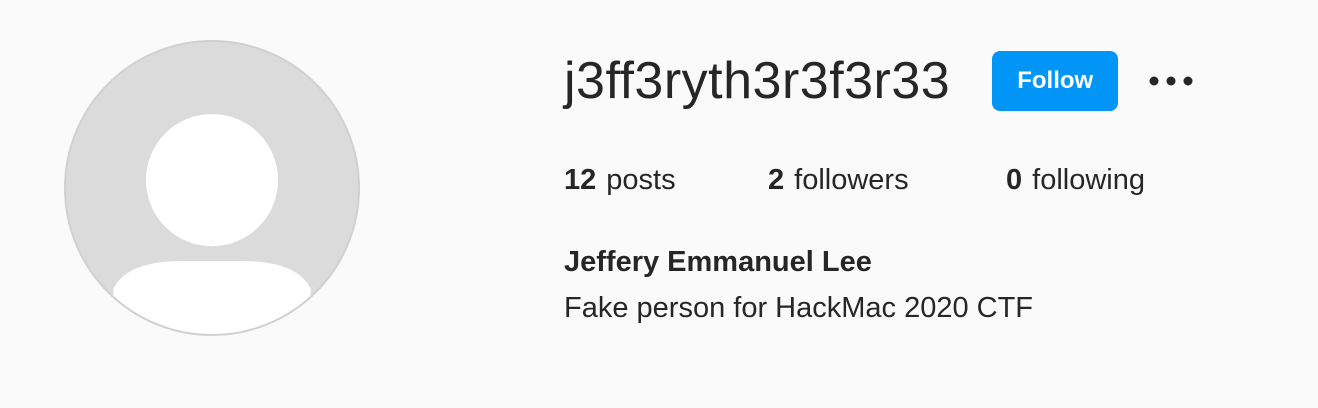  I want to click on profile-stats: 12 posts 2 followers 0 following, so click(854, 180).